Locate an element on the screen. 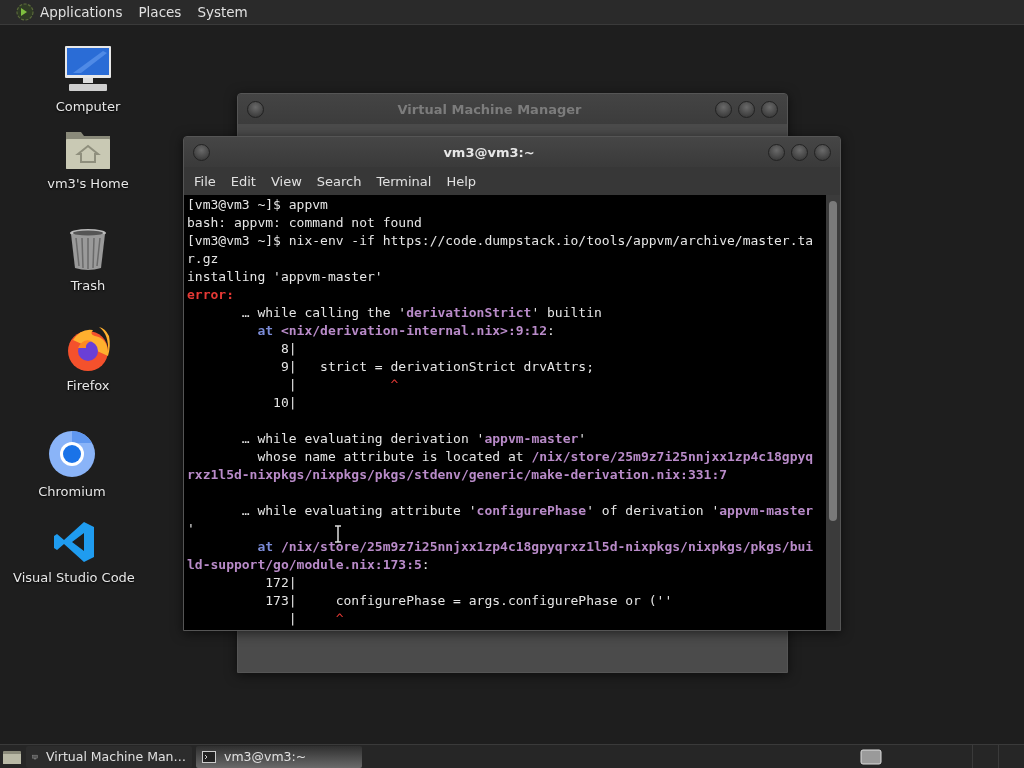 This screenshot has width=1024, height=768. terminal-line: 172| is located at coordinates (280, 583).